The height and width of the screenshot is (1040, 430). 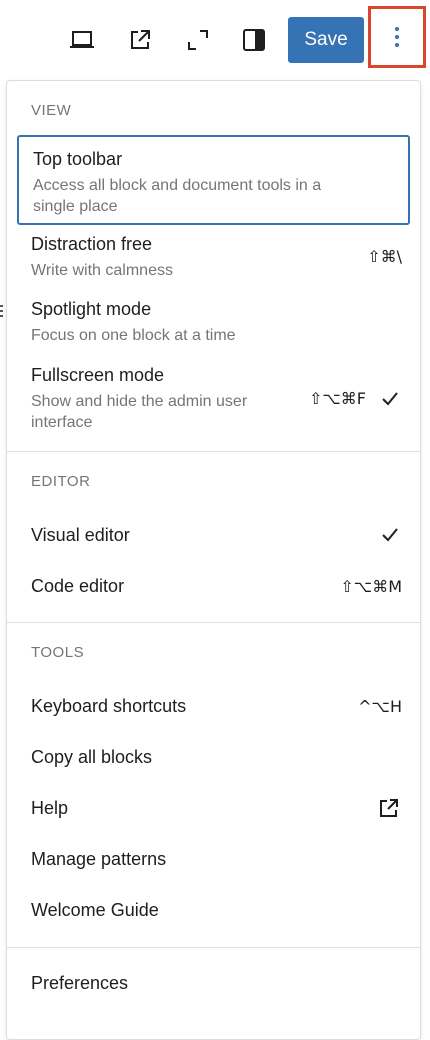 What do you see at coordinates (99, 859) in the screenshot?
I see `menu-item-title: Manage patterns` at bounding box center [99, 859].